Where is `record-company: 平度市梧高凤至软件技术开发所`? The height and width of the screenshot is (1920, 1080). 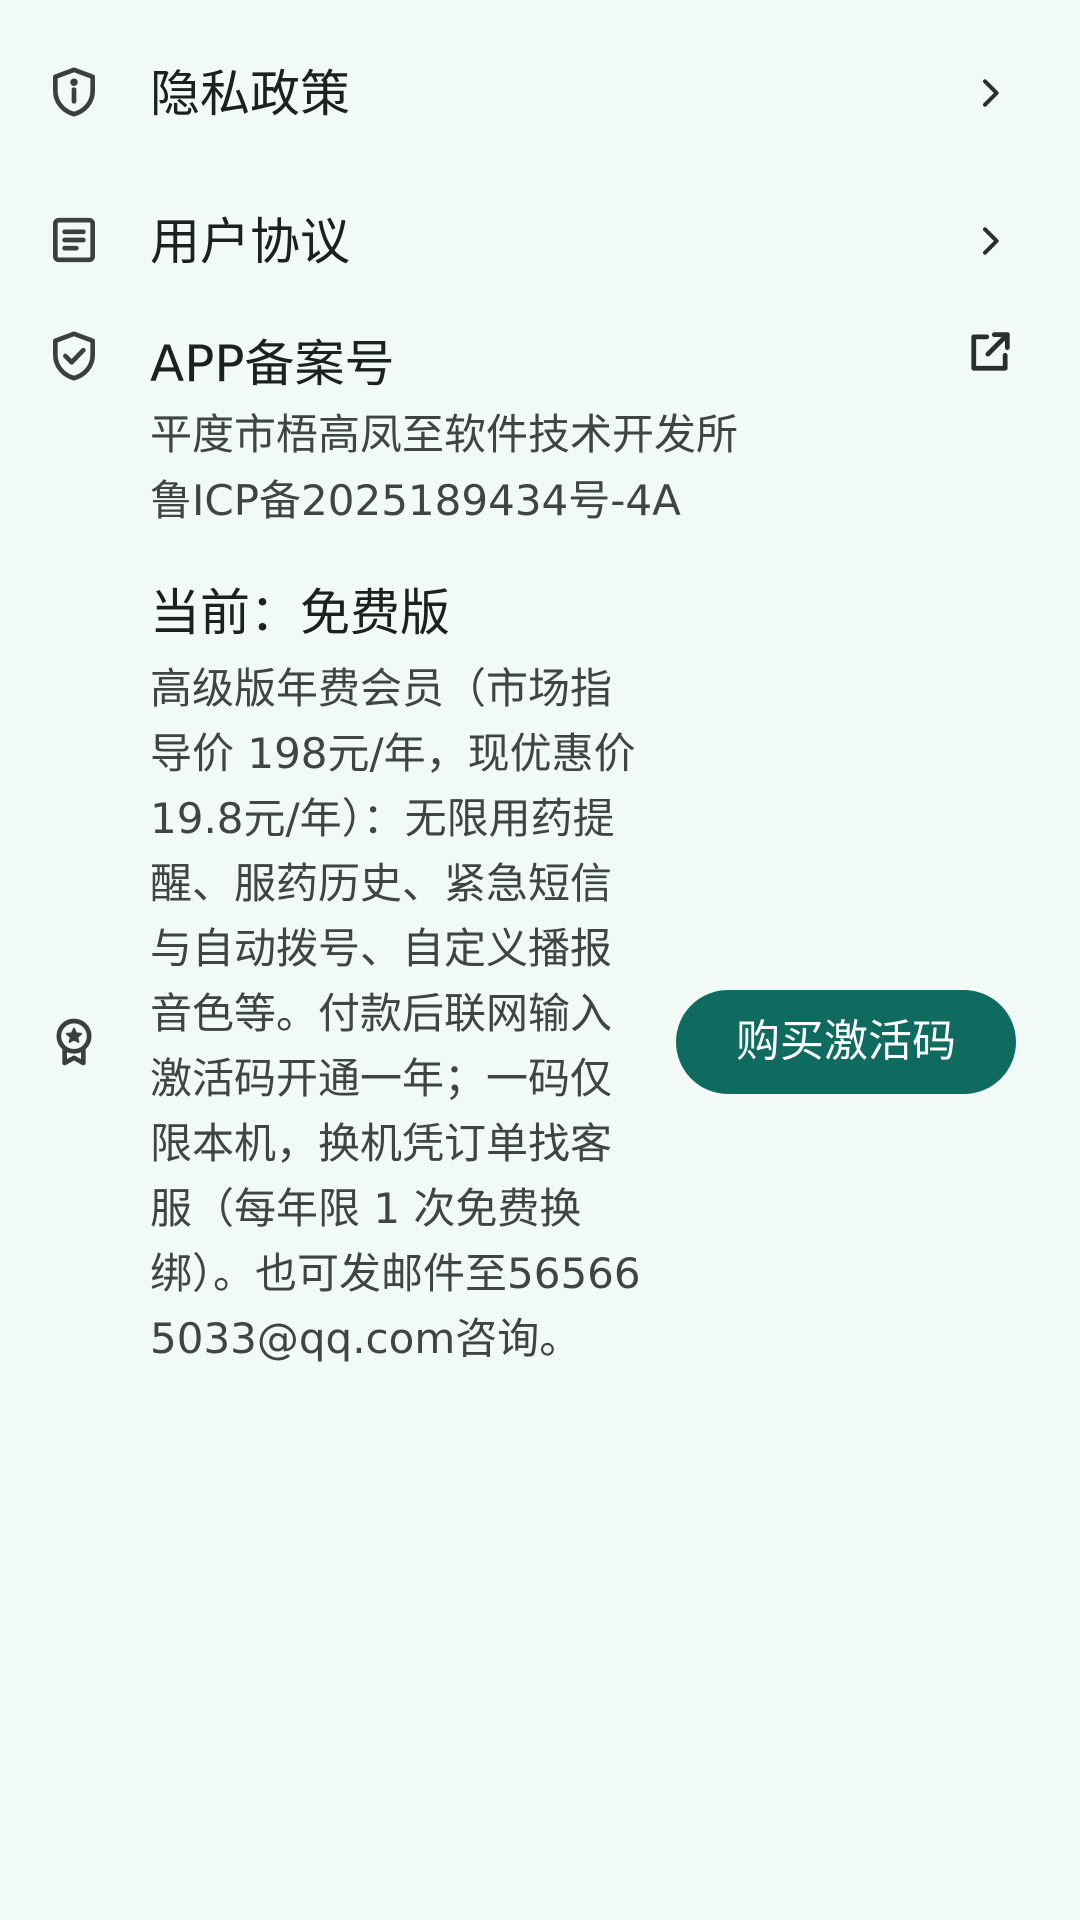 record-company: 平度市梧高凤至软件技术开发所 is located at coordinates (444, 434).